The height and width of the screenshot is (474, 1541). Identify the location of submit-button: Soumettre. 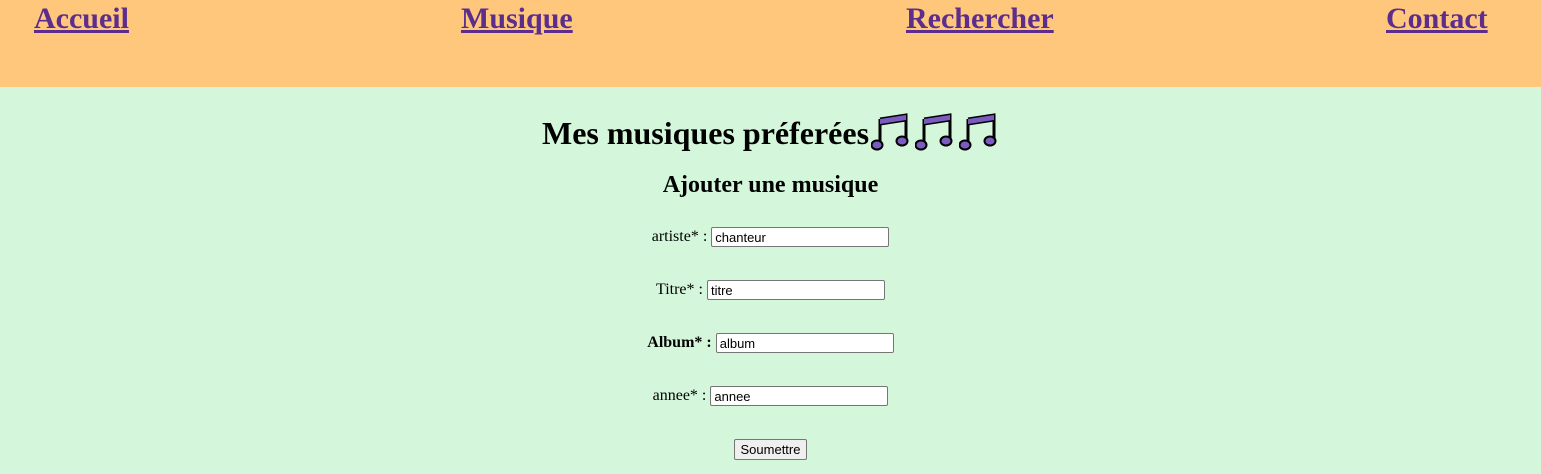
(770, 449).